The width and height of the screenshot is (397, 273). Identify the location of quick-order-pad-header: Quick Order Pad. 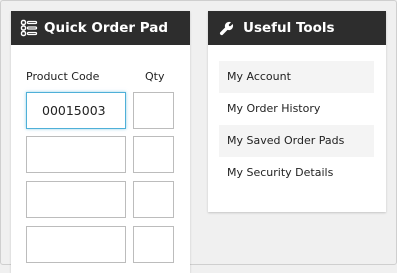
(100, 28).